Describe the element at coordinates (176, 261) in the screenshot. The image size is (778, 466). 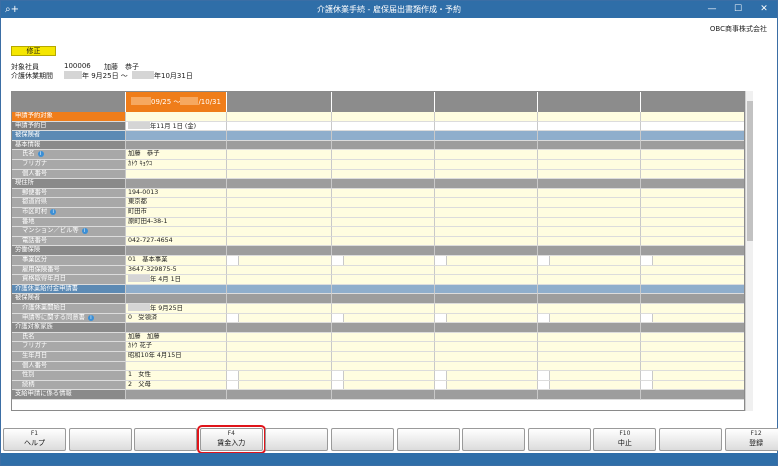
I see `row-value-cell: 01 基本事業` at that location.